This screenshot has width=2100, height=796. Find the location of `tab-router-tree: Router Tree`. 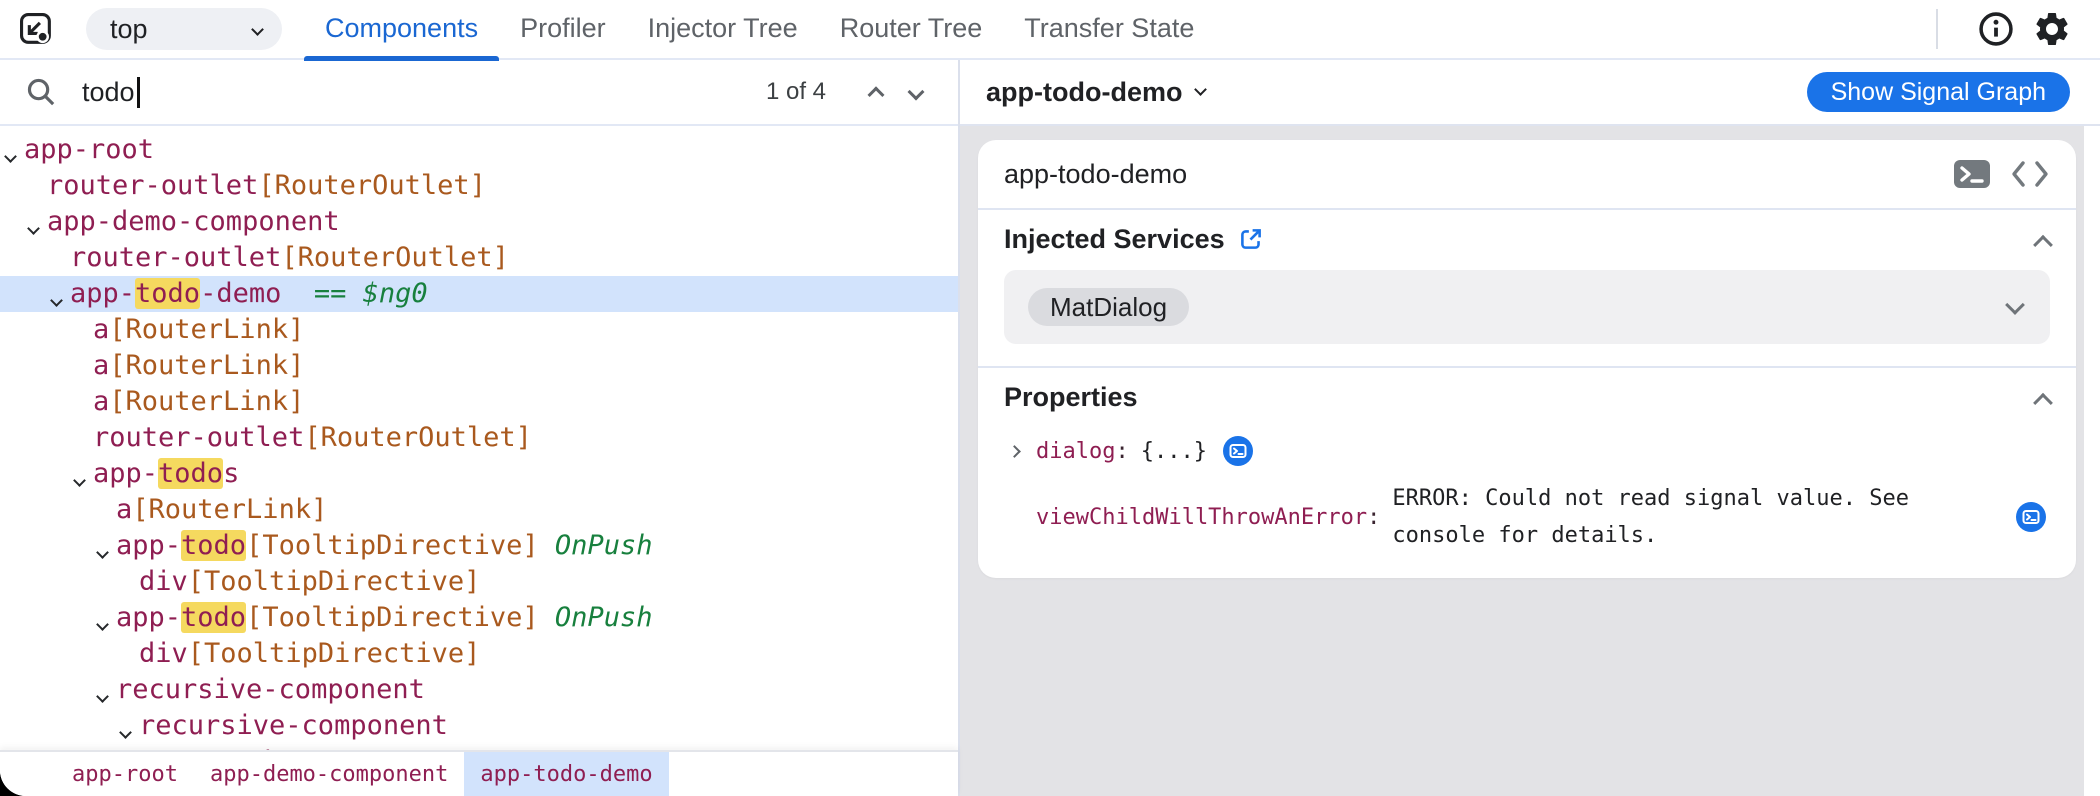

tab-router-tree: Router Tree is located at coordinates (911, 29).